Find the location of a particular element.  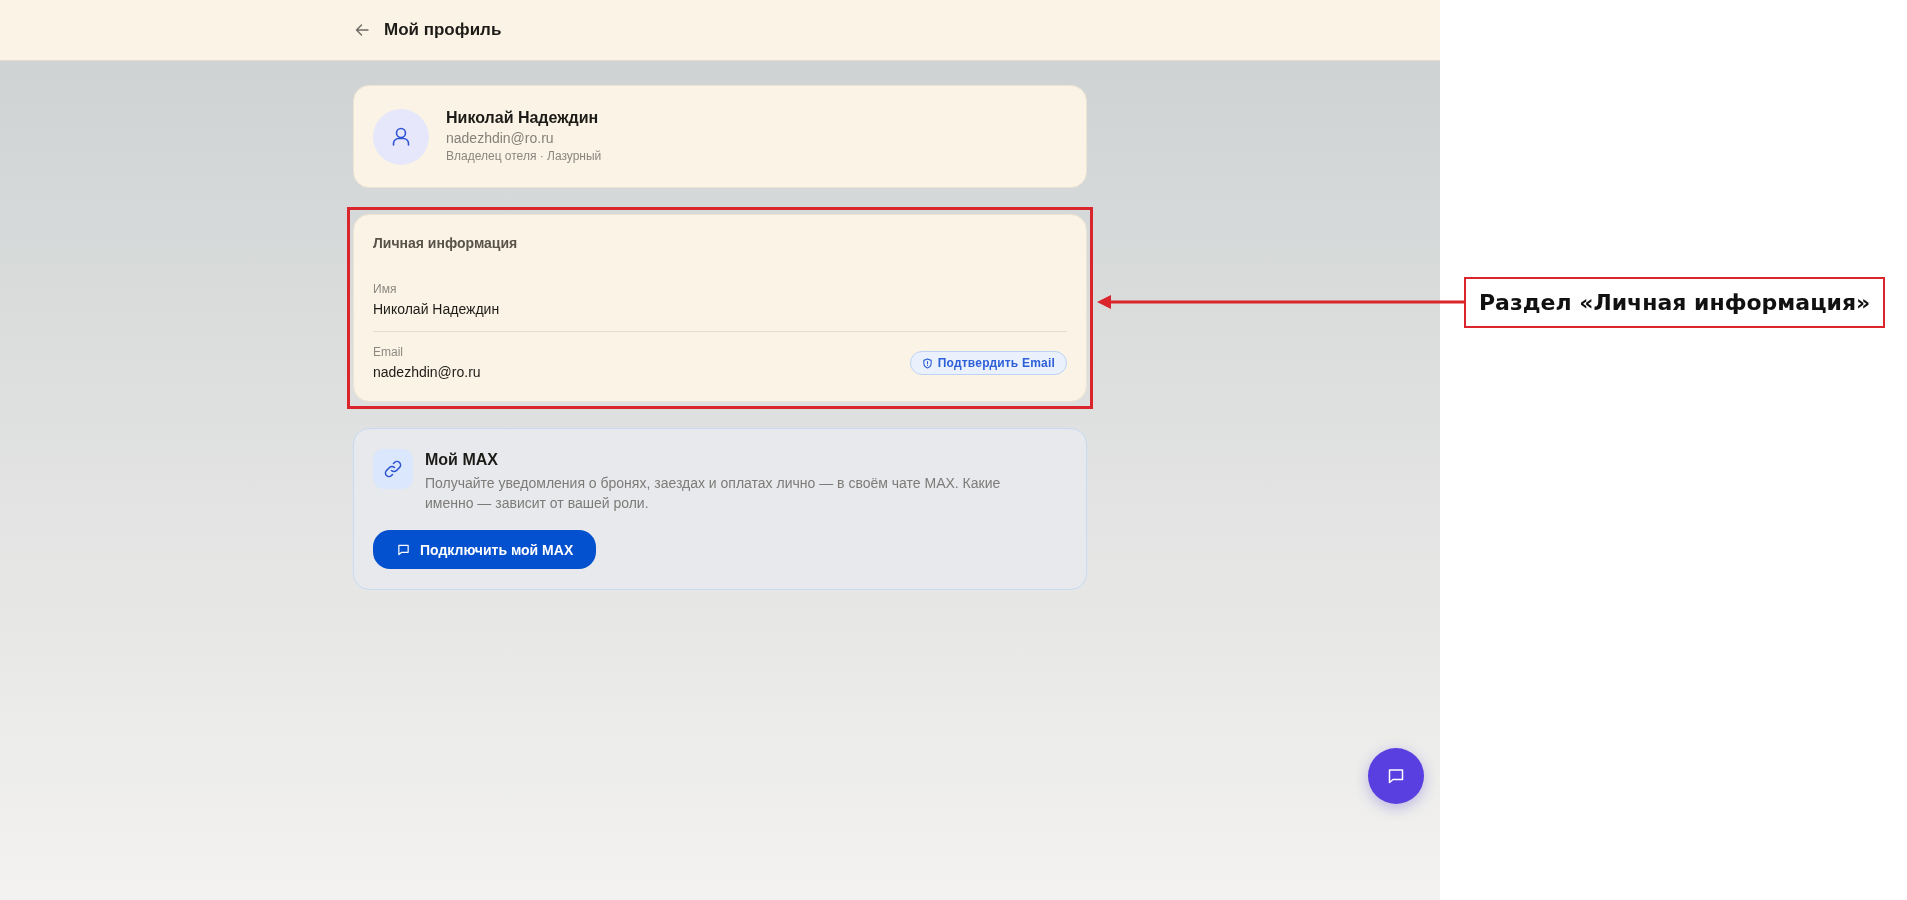

field-label: Имя is located at coordinates (385, 289).